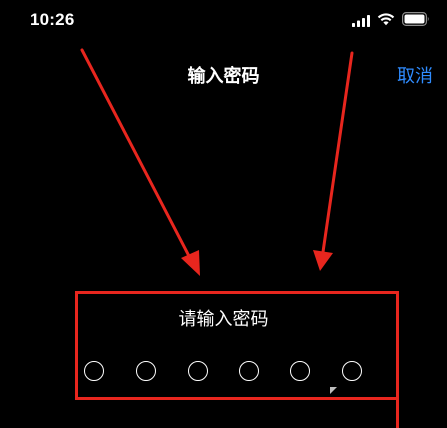 The image size is (447, 428). I want to click on status-time: 10:26, so click(52, 19).